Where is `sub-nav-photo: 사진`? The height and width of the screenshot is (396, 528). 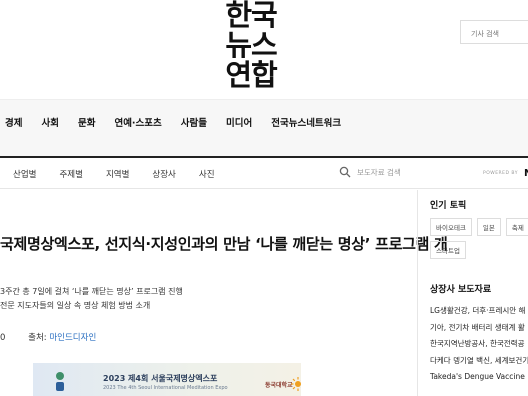
sub-nav-photo: 사진 is located at coordinates (207, 174).